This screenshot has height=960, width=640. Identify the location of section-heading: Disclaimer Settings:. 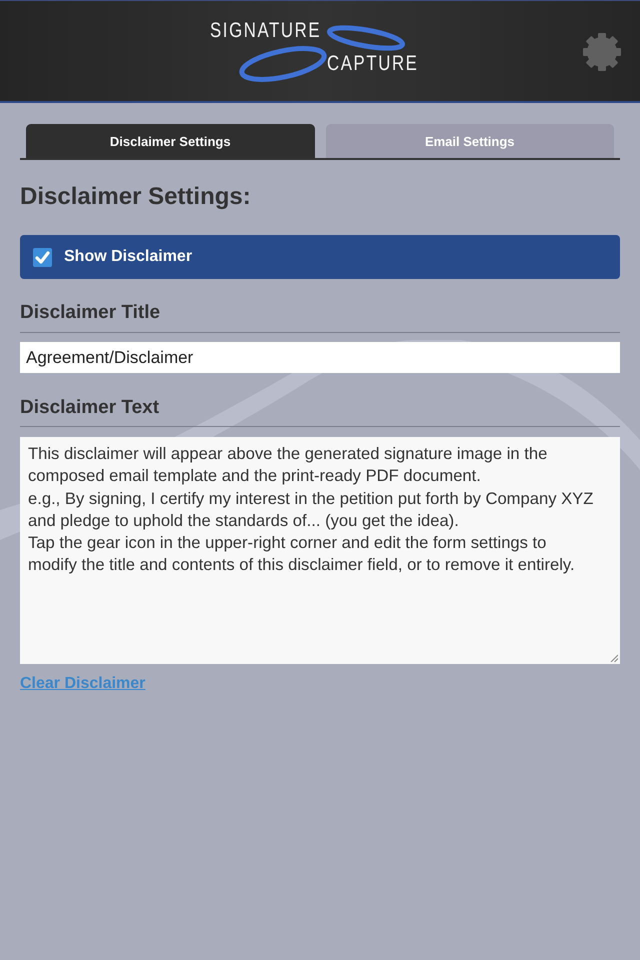
(136, 197).